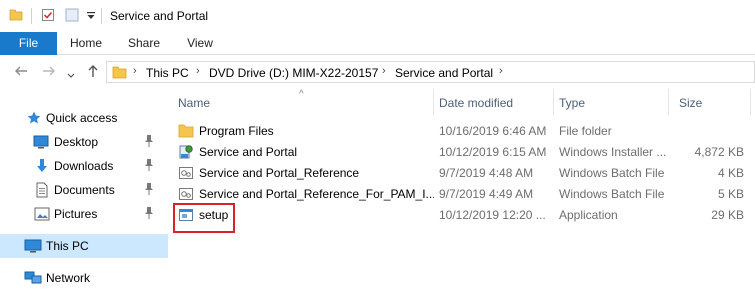  What do you see at coordinates (34, 119) in the screenshot?
I see `star-icon` at bounding box center [34, 119].